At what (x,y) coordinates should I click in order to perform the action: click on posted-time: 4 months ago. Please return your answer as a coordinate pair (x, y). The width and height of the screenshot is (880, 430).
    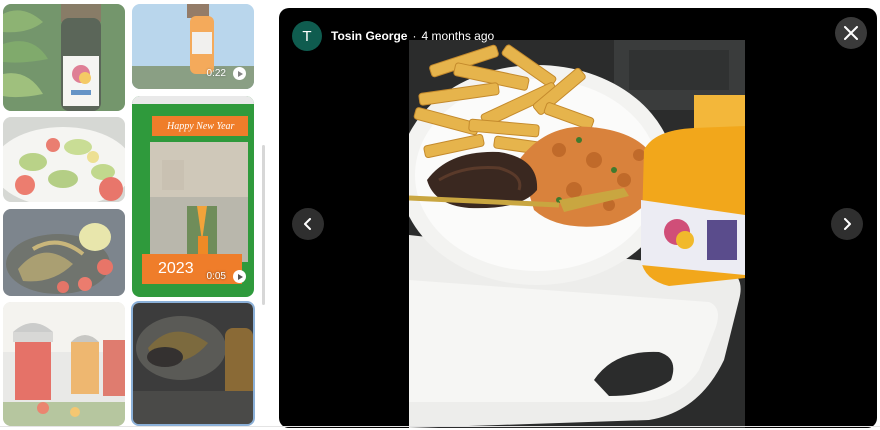
    Looking at the image, I should click on (458, 36).